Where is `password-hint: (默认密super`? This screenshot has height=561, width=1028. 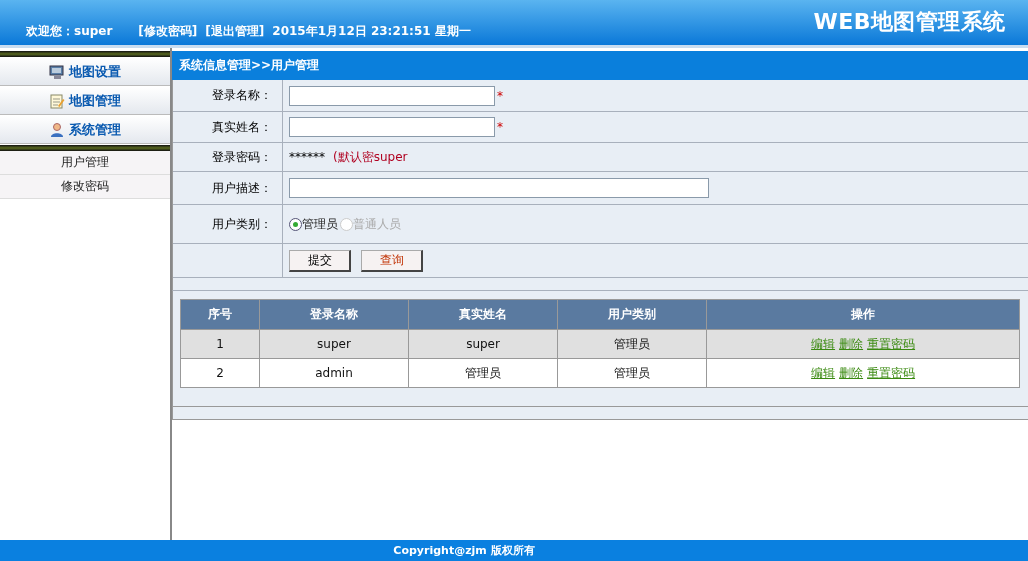
password-hint: (默认密super is located at coordinates (370, 157).